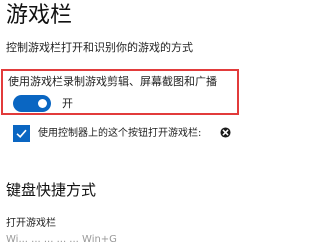 This screenshot has height=247, width=320. I want to click on xbox-icon, so click(225, 132).